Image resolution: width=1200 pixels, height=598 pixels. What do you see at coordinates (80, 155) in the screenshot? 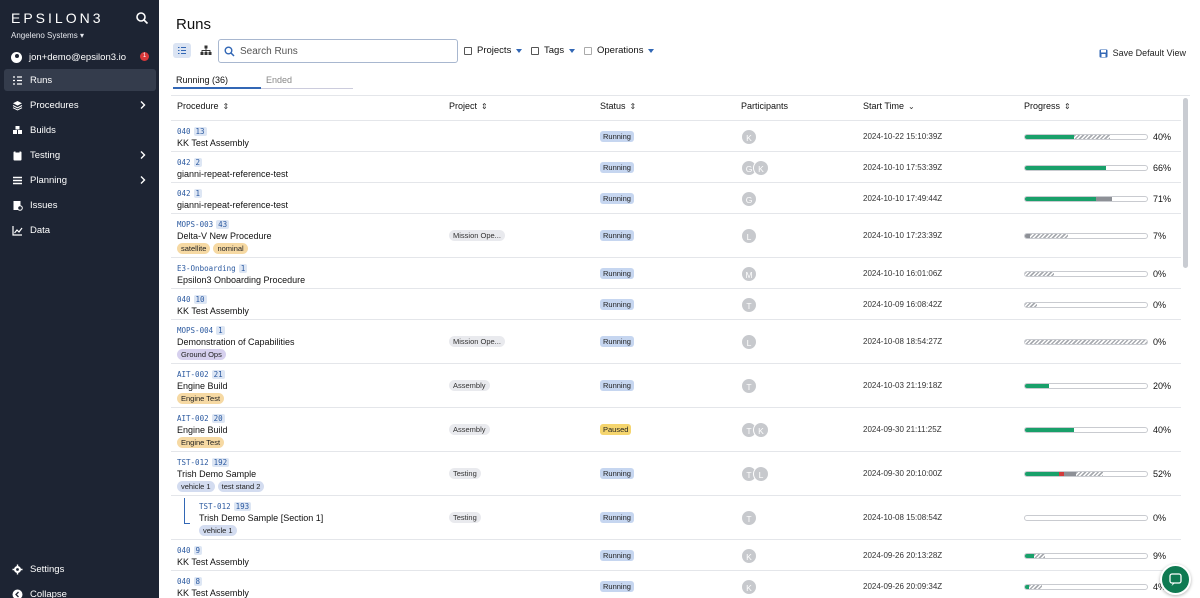
I see `sidebar-item-testing: Testing` at bounding box center [80, 155].